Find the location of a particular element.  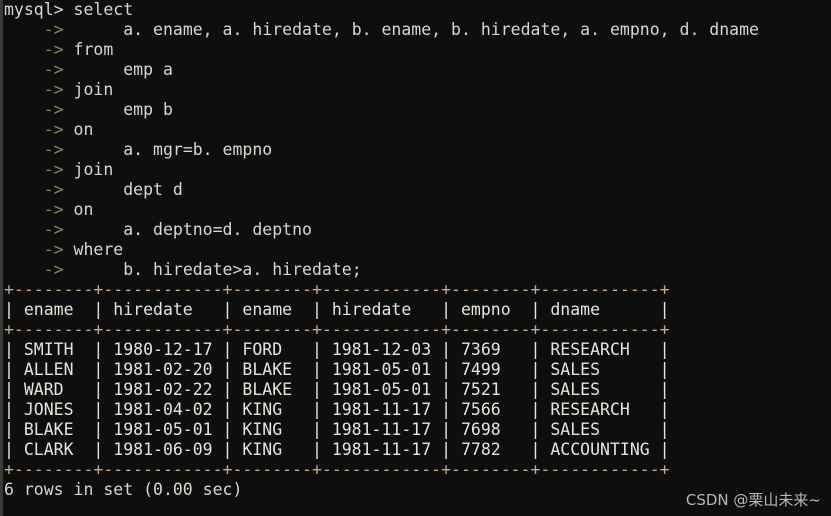

prompt-label: mysql> is located at coordinates (34, 9).